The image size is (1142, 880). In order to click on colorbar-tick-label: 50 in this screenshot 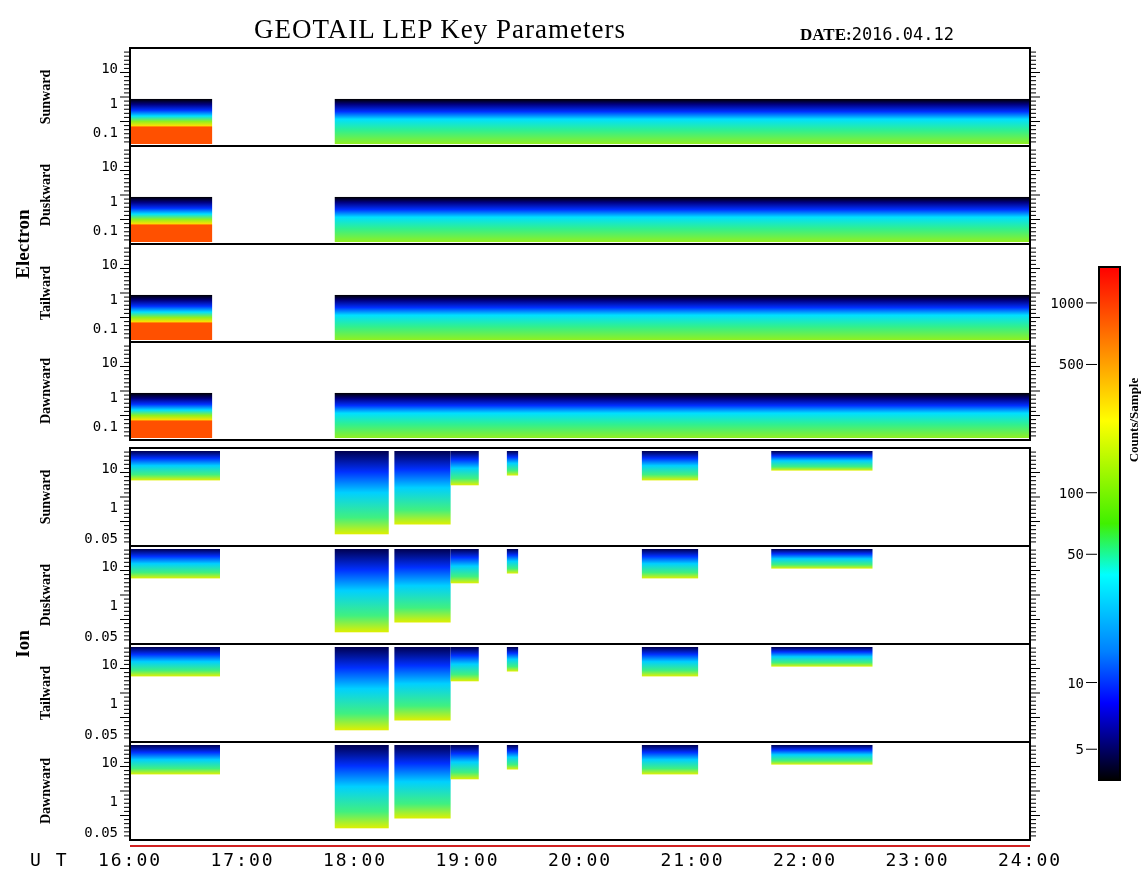, I will do `click(1075, 554)`.